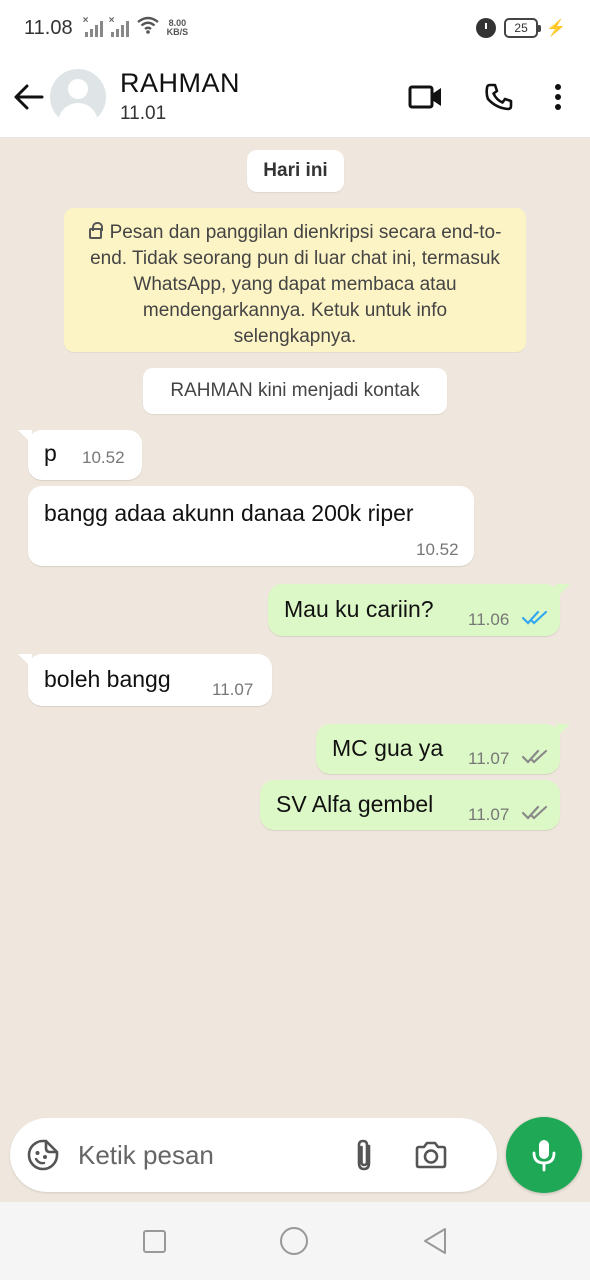  I want to click on date-divider: Hari ini, so click(295, 171).